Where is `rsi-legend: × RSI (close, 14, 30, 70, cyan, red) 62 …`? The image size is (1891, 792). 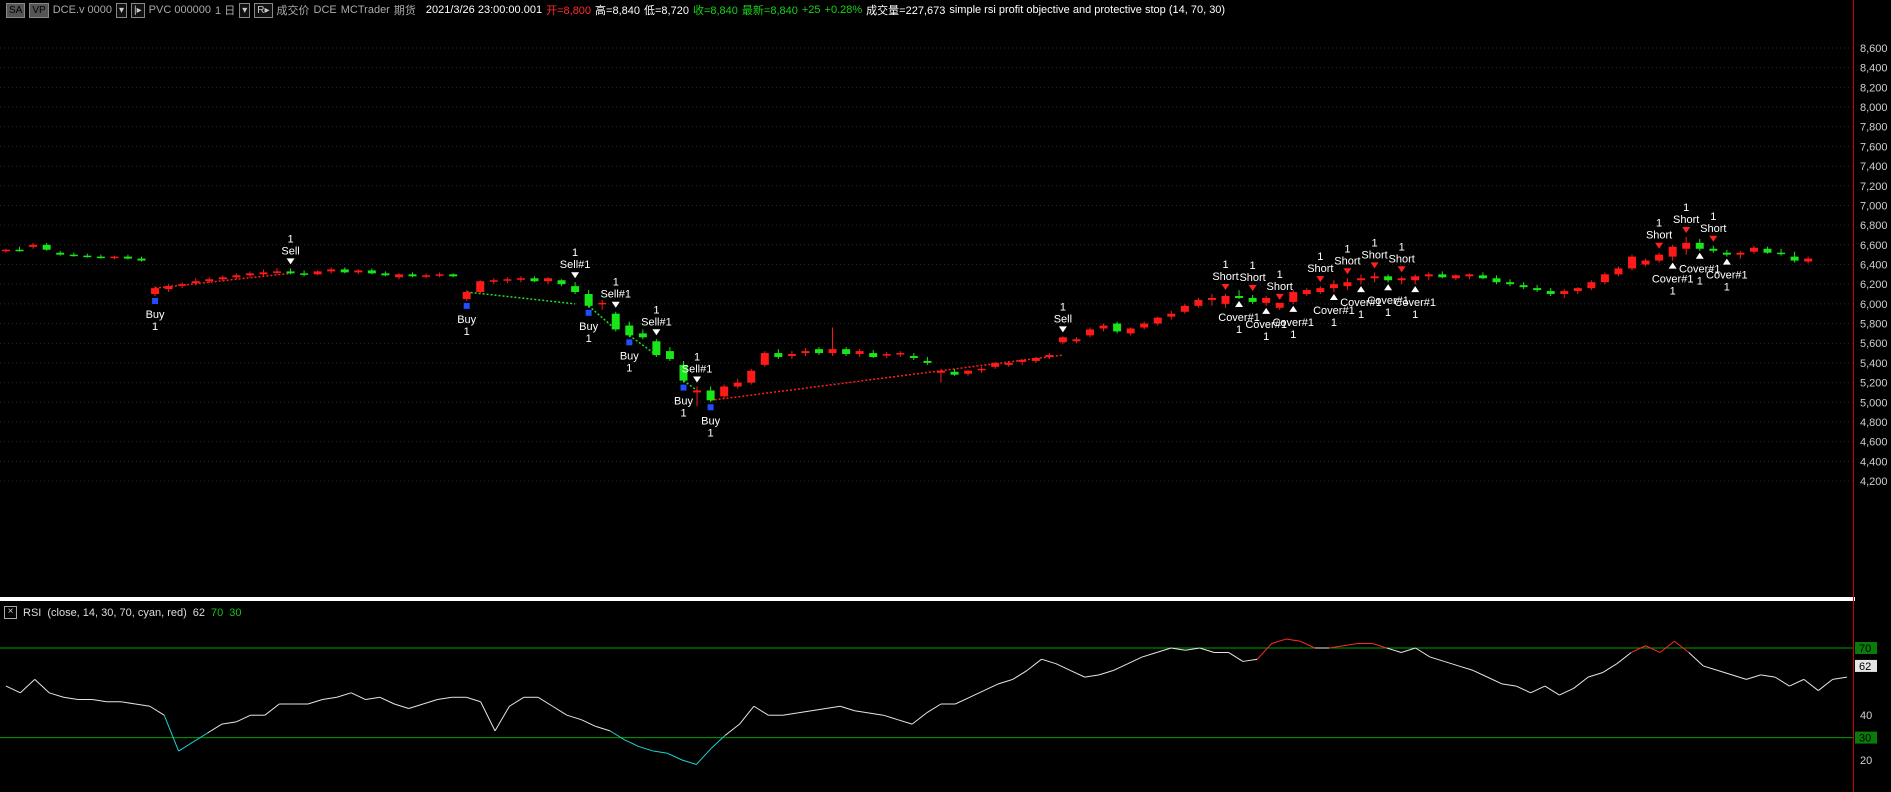
rsi-legend: × RSI (close, 14, 30, 70, cyan, red) 62 … is located at coordinates (123, 612).